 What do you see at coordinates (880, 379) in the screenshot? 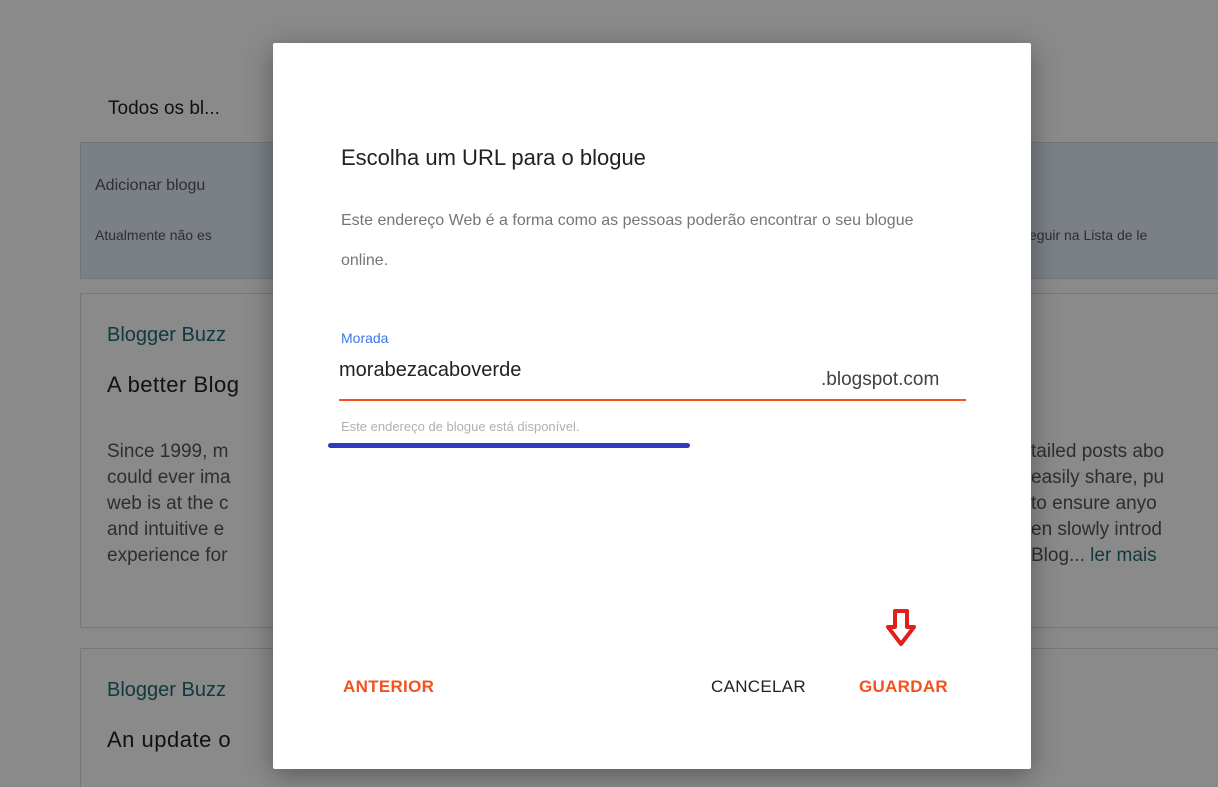
I see `domain-suffix: .blogspot.com` at bounding box center [880, 379].